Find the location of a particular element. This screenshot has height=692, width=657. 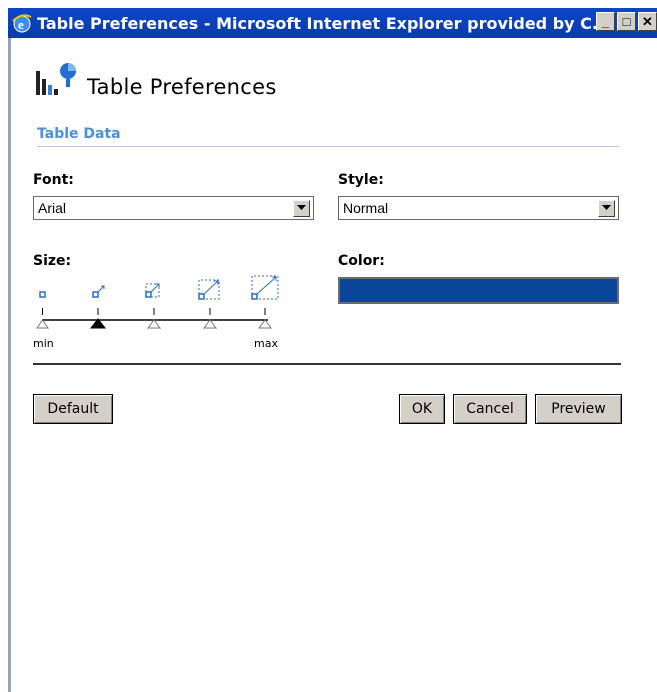

ok-button-label: OK is located at coordinates (422, 409).